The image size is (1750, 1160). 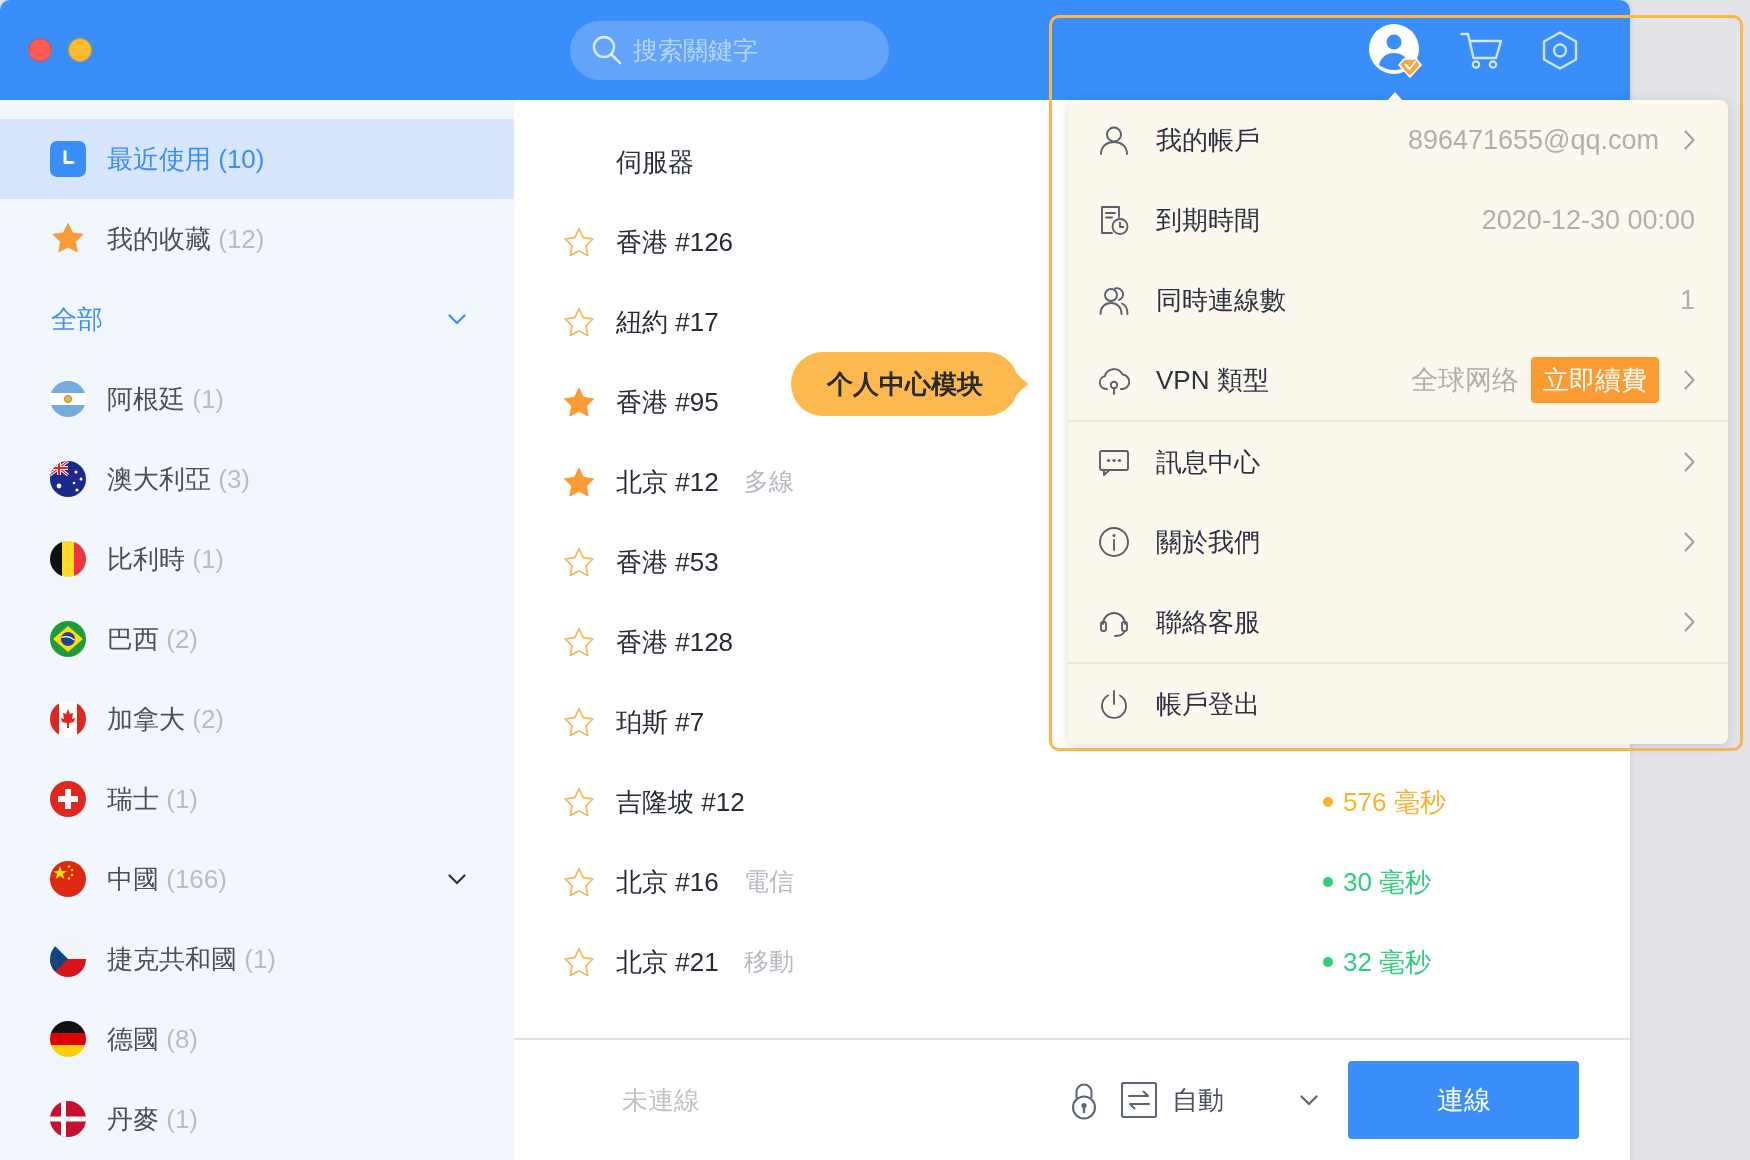 What do you see at coordinates (1114, 140) in the screenshot?
I see `person-icon` at bounding box center [1114, 140].